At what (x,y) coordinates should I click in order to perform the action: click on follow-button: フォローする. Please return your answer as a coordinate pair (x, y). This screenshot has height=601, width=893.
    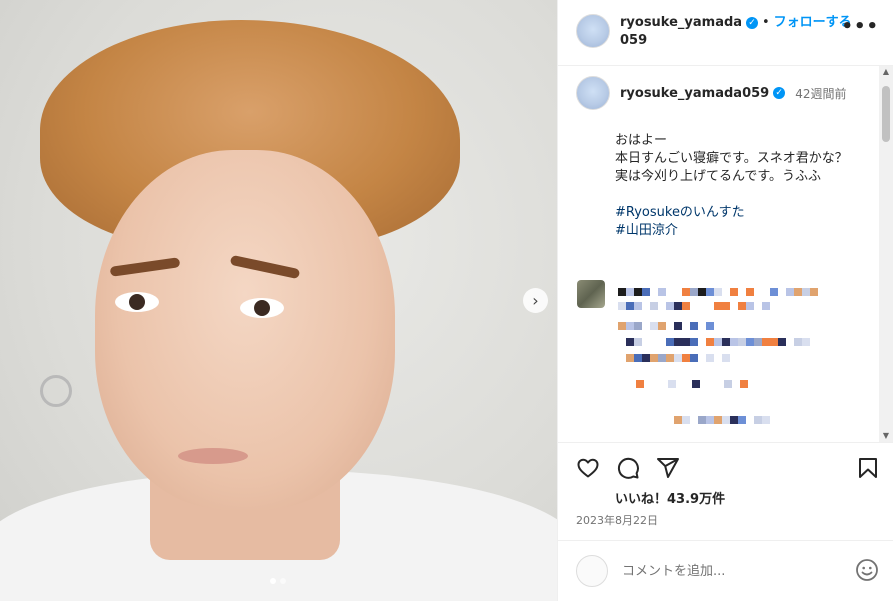
    Looking at the image, I should click on (813, 23).